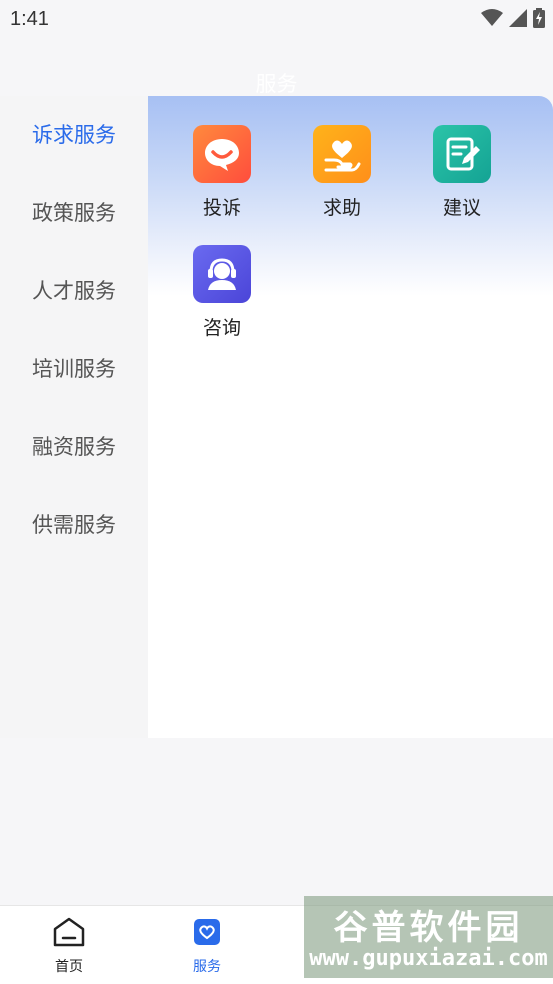  Describe the element at coordinates (428, 928) in the screenshot. I see `watermark-title: 谷普软件园` at that location.